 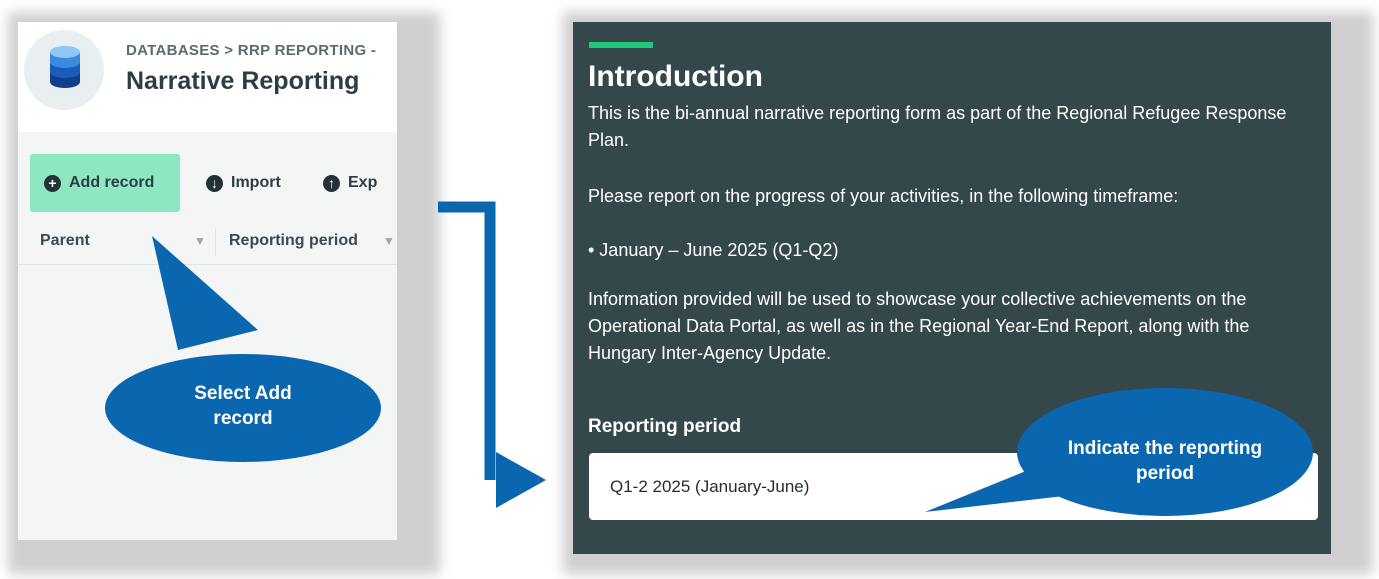 I want to click on export-button: ↑ Exp, so click(x=350, y=183).